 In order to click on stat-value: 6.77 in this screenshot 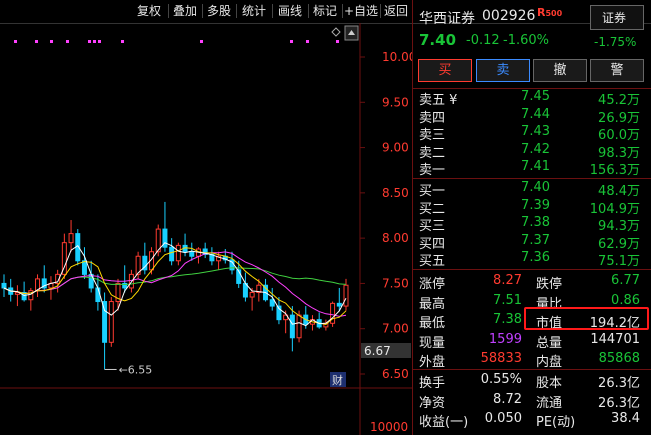, I will do `click(625, 280)`.